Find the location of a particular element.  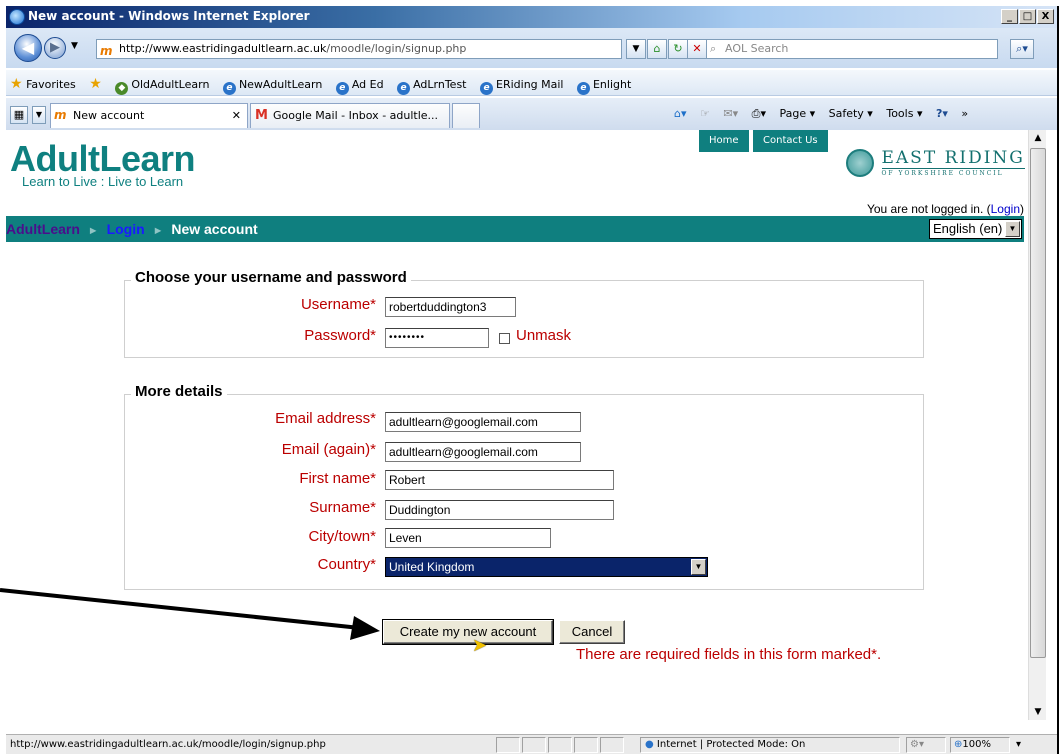

refresh-icon: ↻ is located at coordinates (678, 49).